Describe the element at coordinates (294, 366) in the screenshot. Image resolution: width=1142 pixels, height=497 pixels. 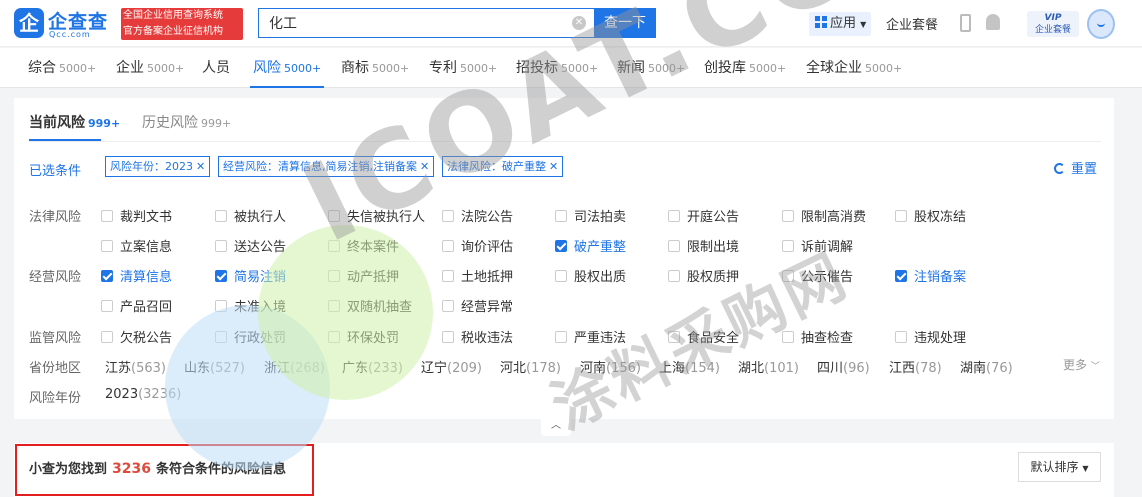
I see `region-zhejiang: 浙江(268)` at that location.